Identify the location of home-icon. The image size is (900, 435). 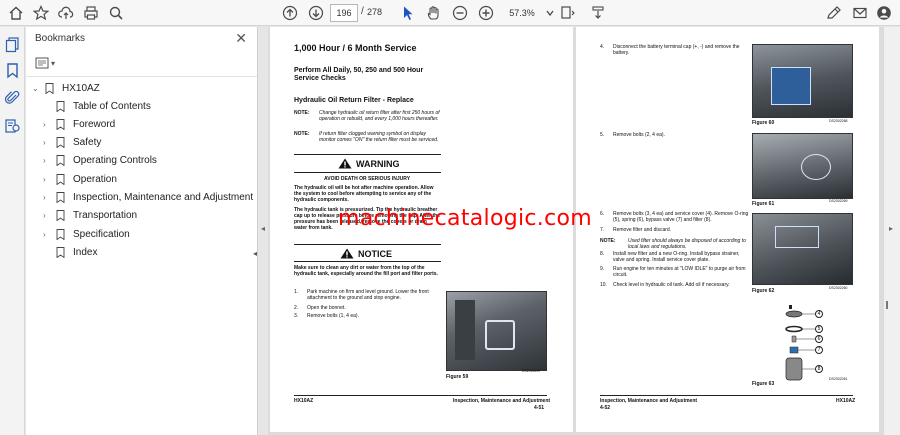
(16, 13).